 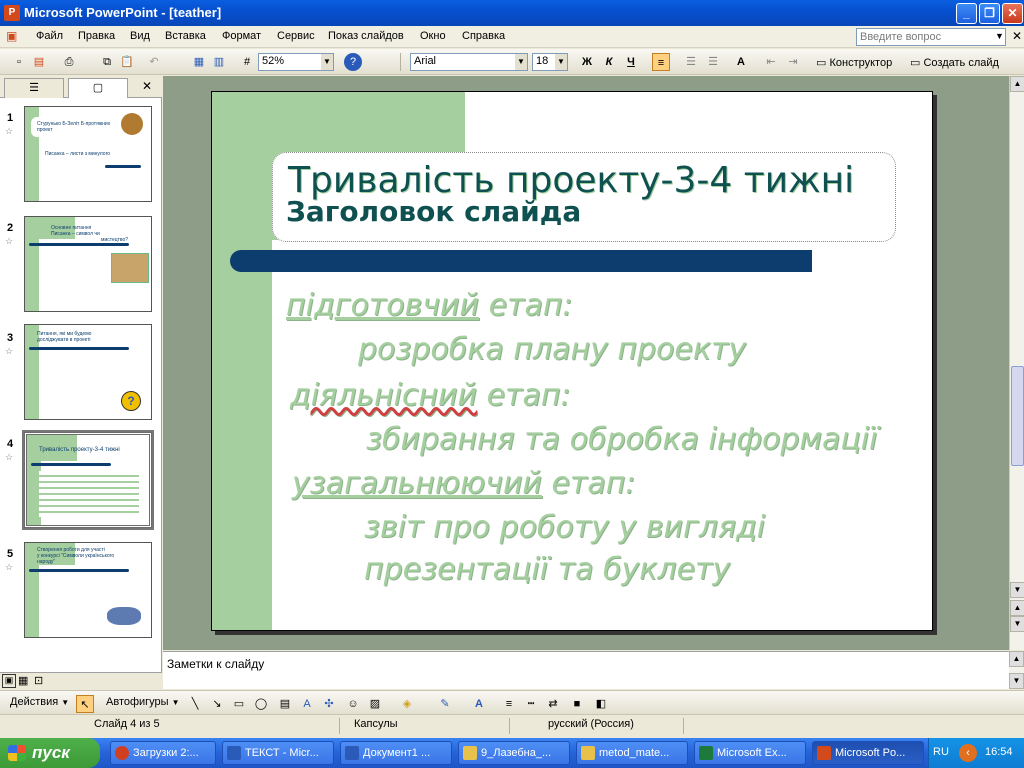 I want to click on maximize-button: ❐, so click(x=989, y=13).